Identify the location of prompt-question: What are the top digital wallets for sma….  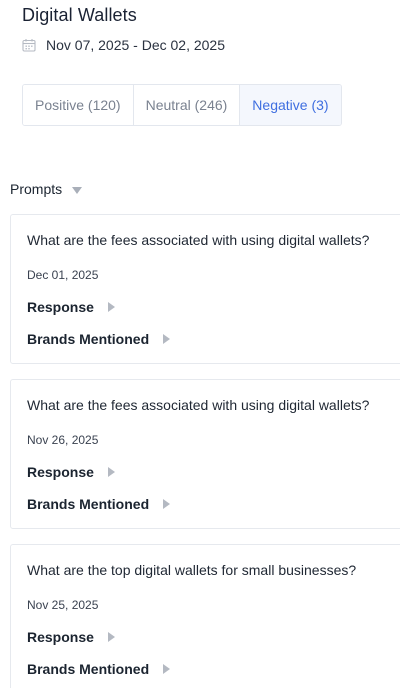
(192, 570).